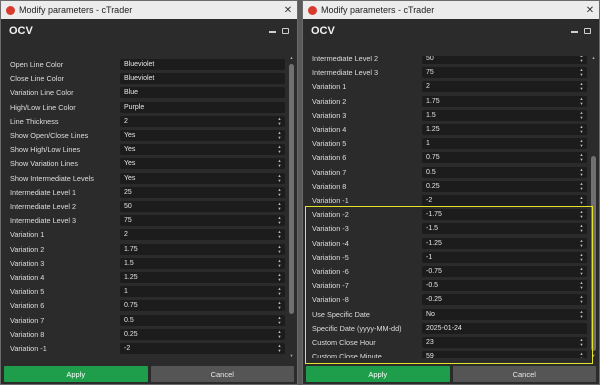  I want to click on scrollbar-thumb, so click(593, 253).